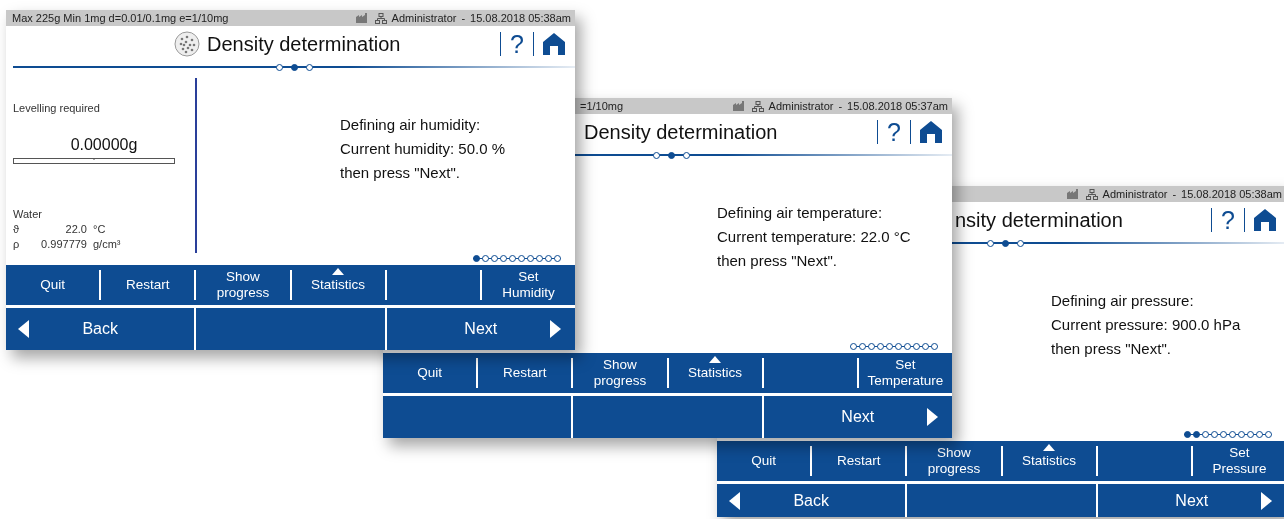 The height and width of the screenshot is (519, 1284). Describe the element at coordinates (104, 145) in the screenshot. I see `weight-reading: 0.00000g` at that location.